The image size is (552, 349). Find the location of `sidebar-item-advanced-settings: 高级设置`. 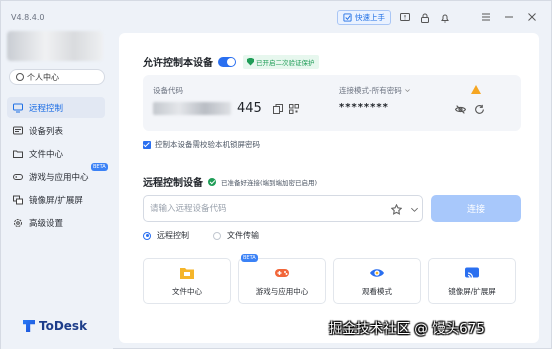

sidebar-item-advanced-settings: 高级设置 is located at coordinates (56, 222).